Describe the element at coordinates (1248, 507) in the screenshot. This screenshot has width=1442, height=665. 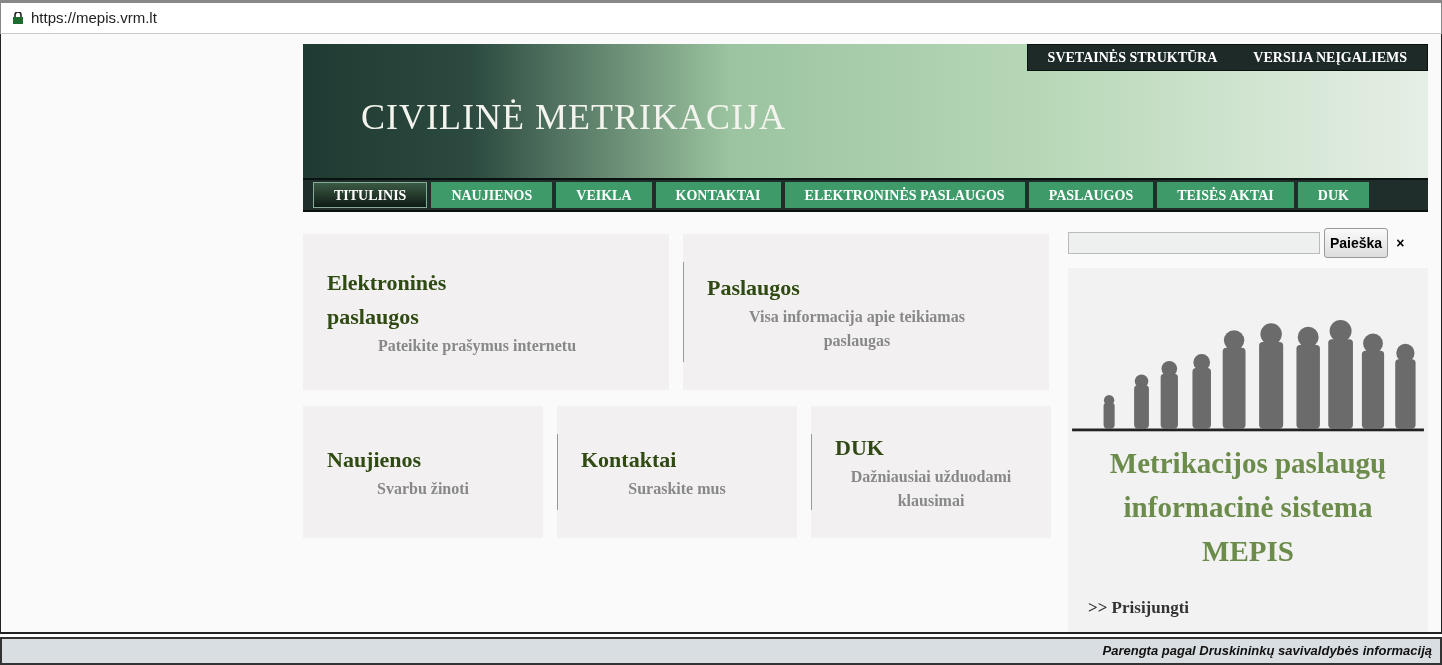
I see `promo-title: Metrikacijos paslaugų informacinė sistema MEPIS` at that location.